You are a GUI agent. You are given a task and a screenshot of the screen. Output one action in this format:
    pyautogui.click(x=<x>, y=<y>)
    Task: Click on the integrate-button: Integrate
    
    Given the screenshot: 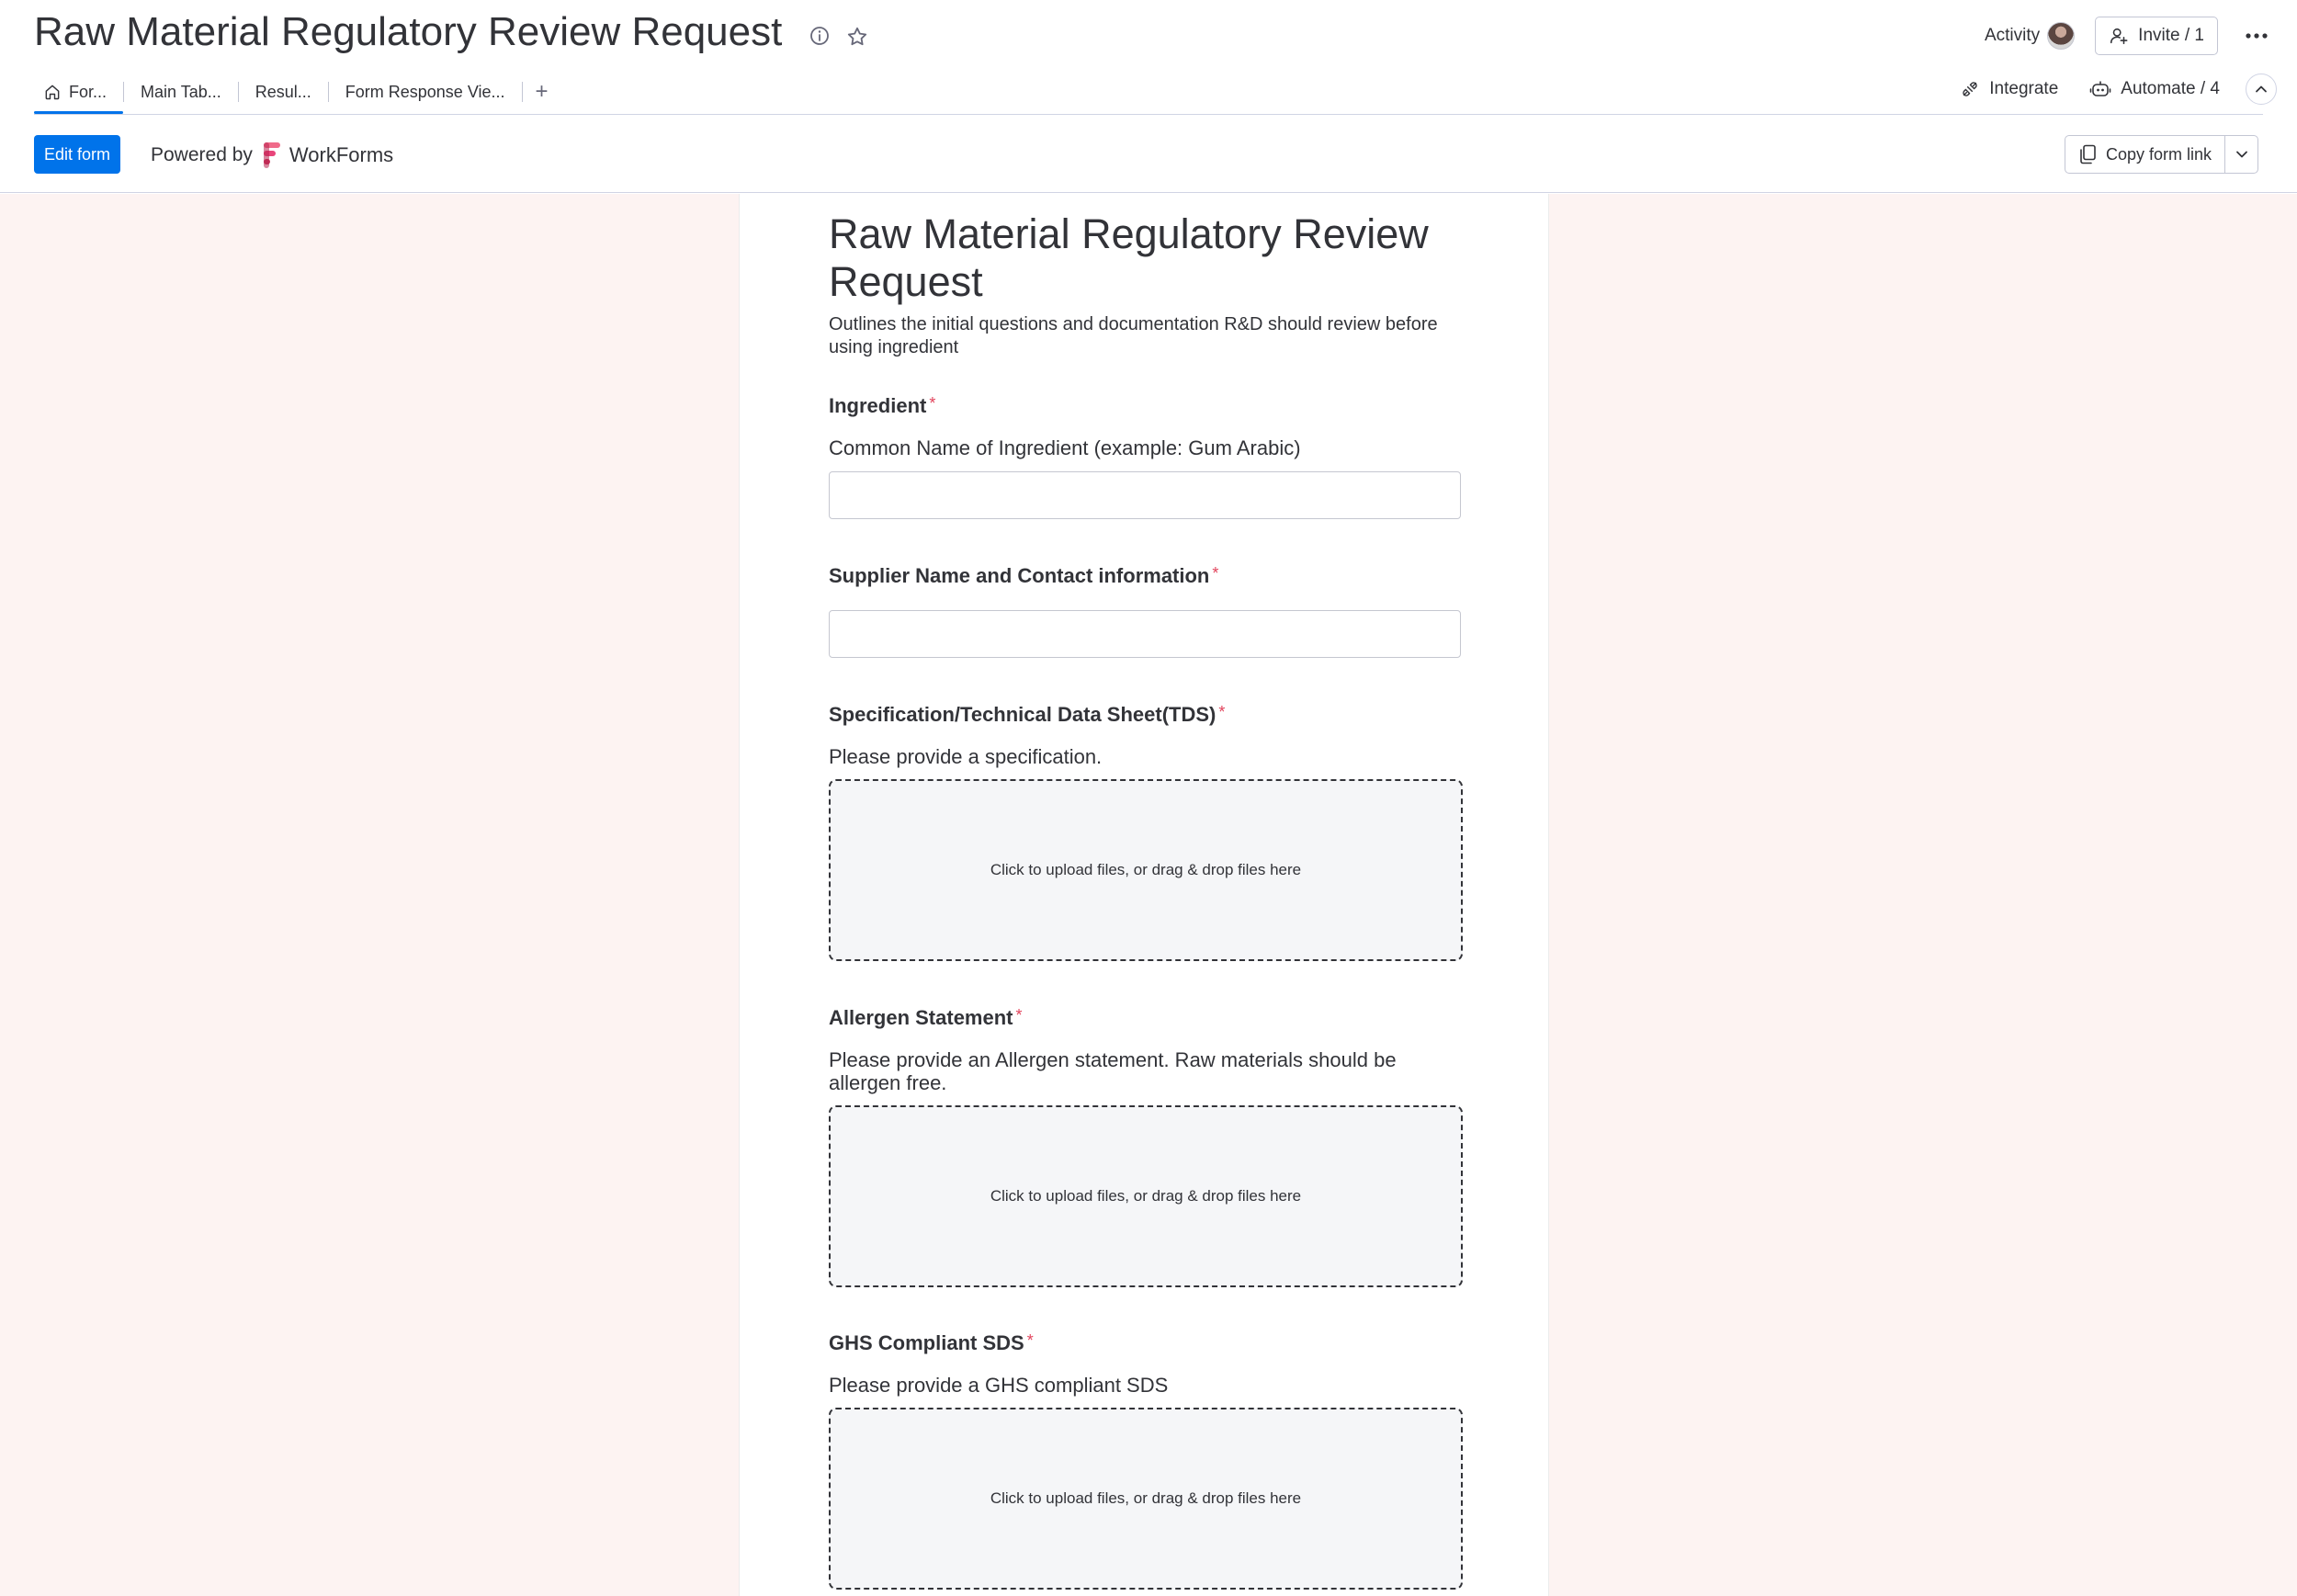 What is the action you would take?
    pyautogui.click(x=2009, y=89)
    